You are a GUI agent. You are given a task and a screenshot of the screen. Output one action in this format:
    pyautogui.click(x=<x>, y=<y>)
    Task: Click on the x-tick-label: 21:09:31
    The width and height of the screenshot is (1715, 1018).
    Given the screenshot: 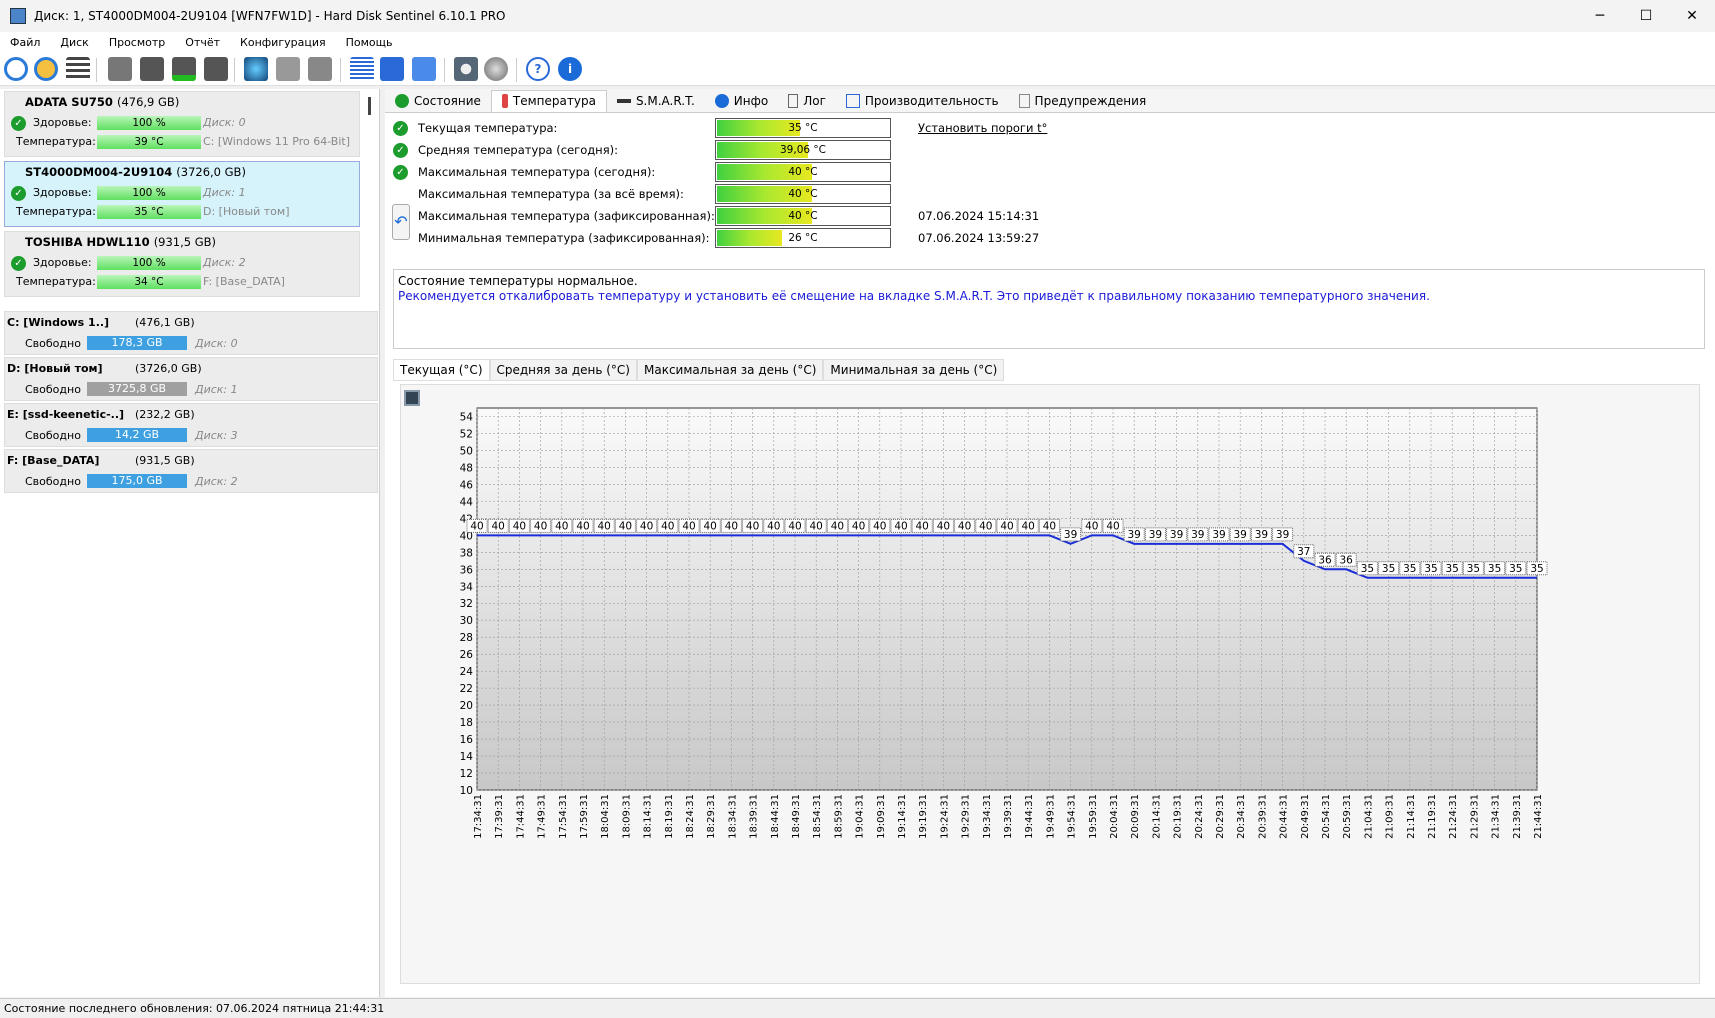 What is the action you would take?
    pyautogui.click(x=1390, y=816)
    